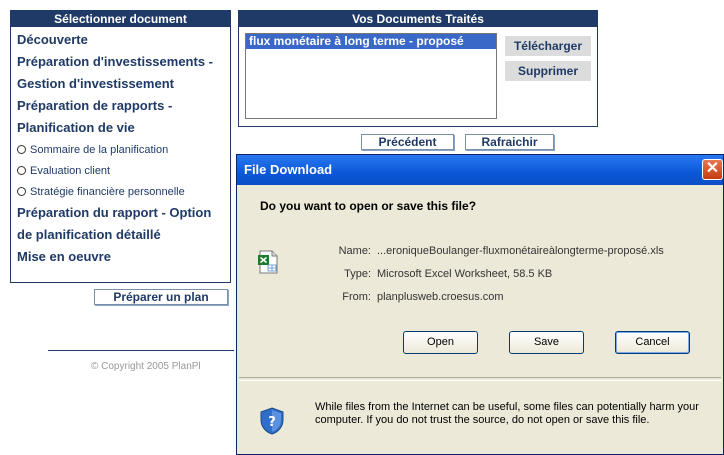  Describe the element at coordinates (368, 206) in the screenshot. I see `dialog-question: Do you want to open or save this file?` at that location.